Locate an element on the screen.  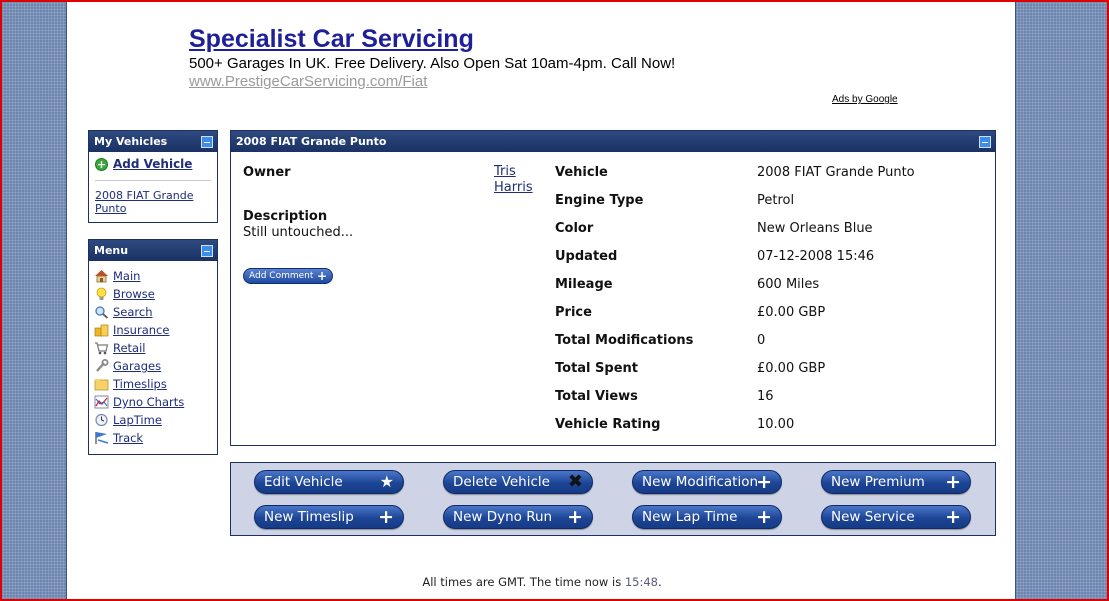
clock-icon is located at coordinates (101, 420).